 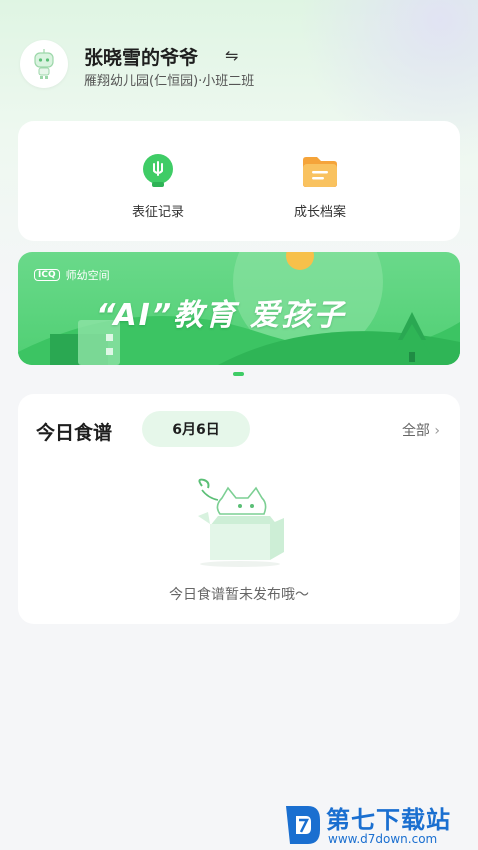 What do you see at coordinates (239, 181) in the screenshot?
I see `quick-links-card: 表征记录 成长档案` at bounding box center [239, 181].